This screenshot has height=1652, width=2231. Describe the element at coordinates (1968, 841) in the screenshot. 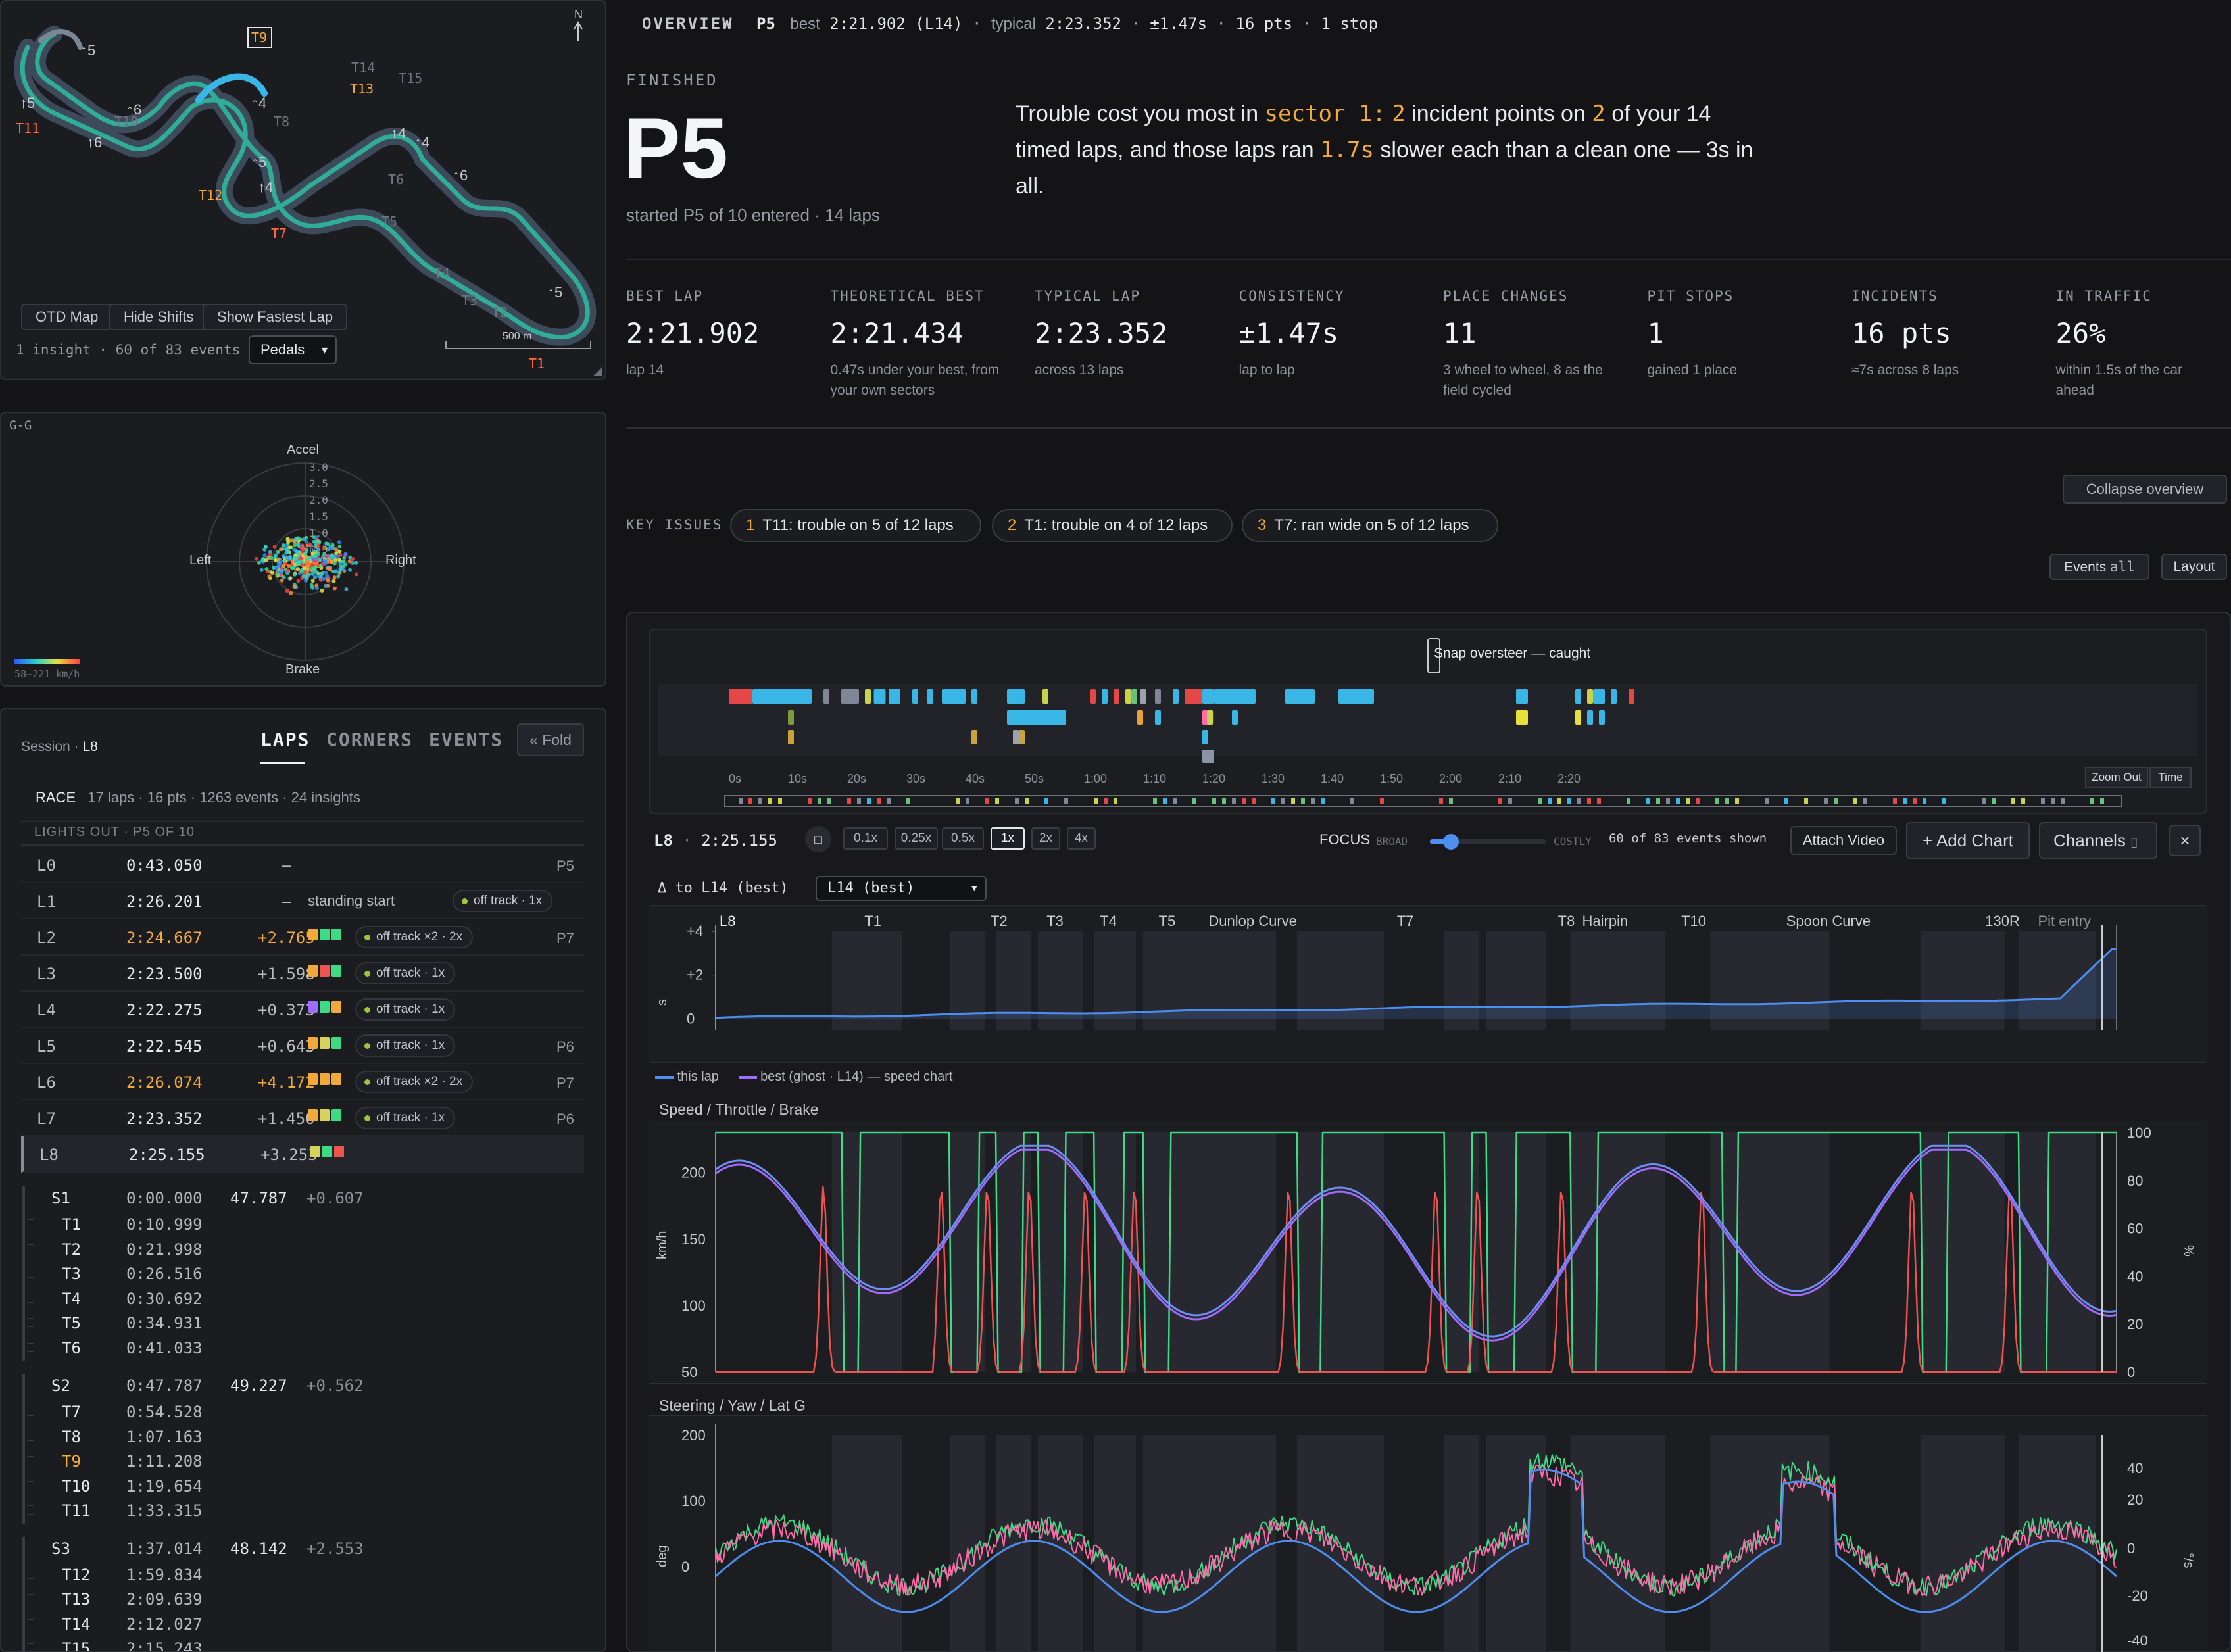

I see `add-chart-button: + Add Chart` at that location.